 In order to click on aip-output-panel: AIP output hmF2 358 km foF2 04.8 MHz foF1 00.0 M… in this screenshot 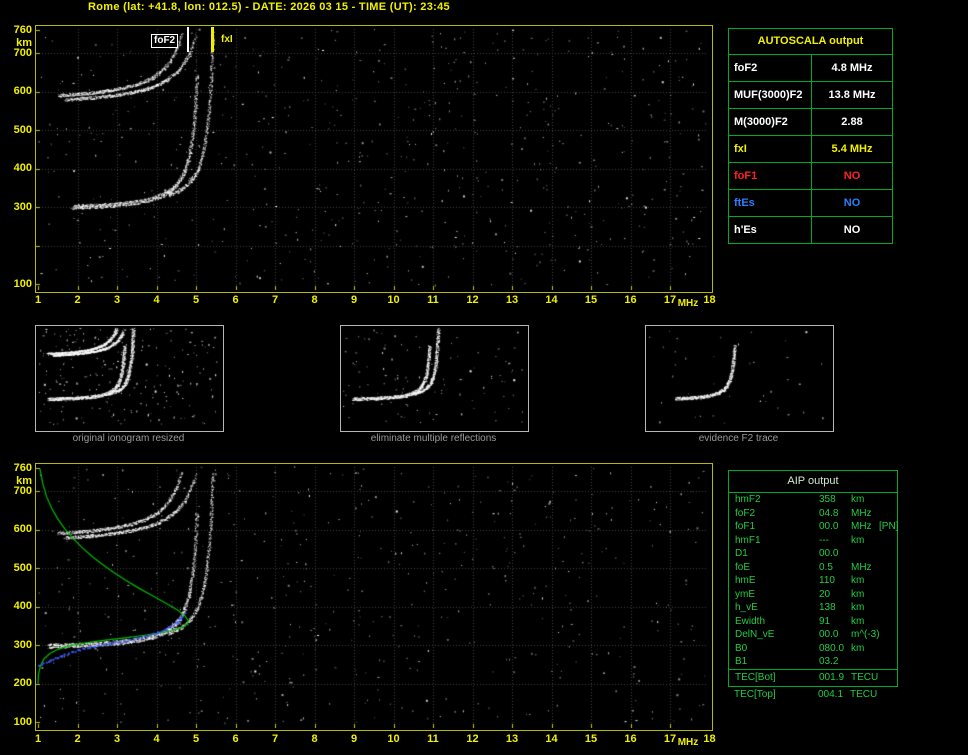, I will do `click(813, 578)`.